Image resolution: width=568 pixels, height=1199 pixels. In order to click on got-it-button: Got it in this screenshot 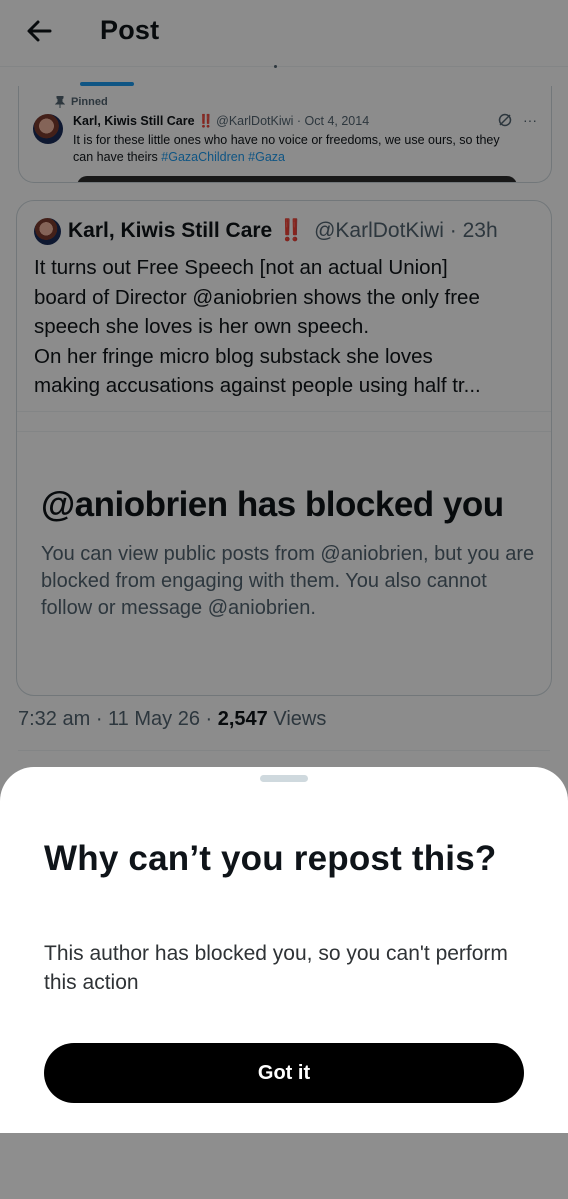, I will do `click(284, 1073)`.